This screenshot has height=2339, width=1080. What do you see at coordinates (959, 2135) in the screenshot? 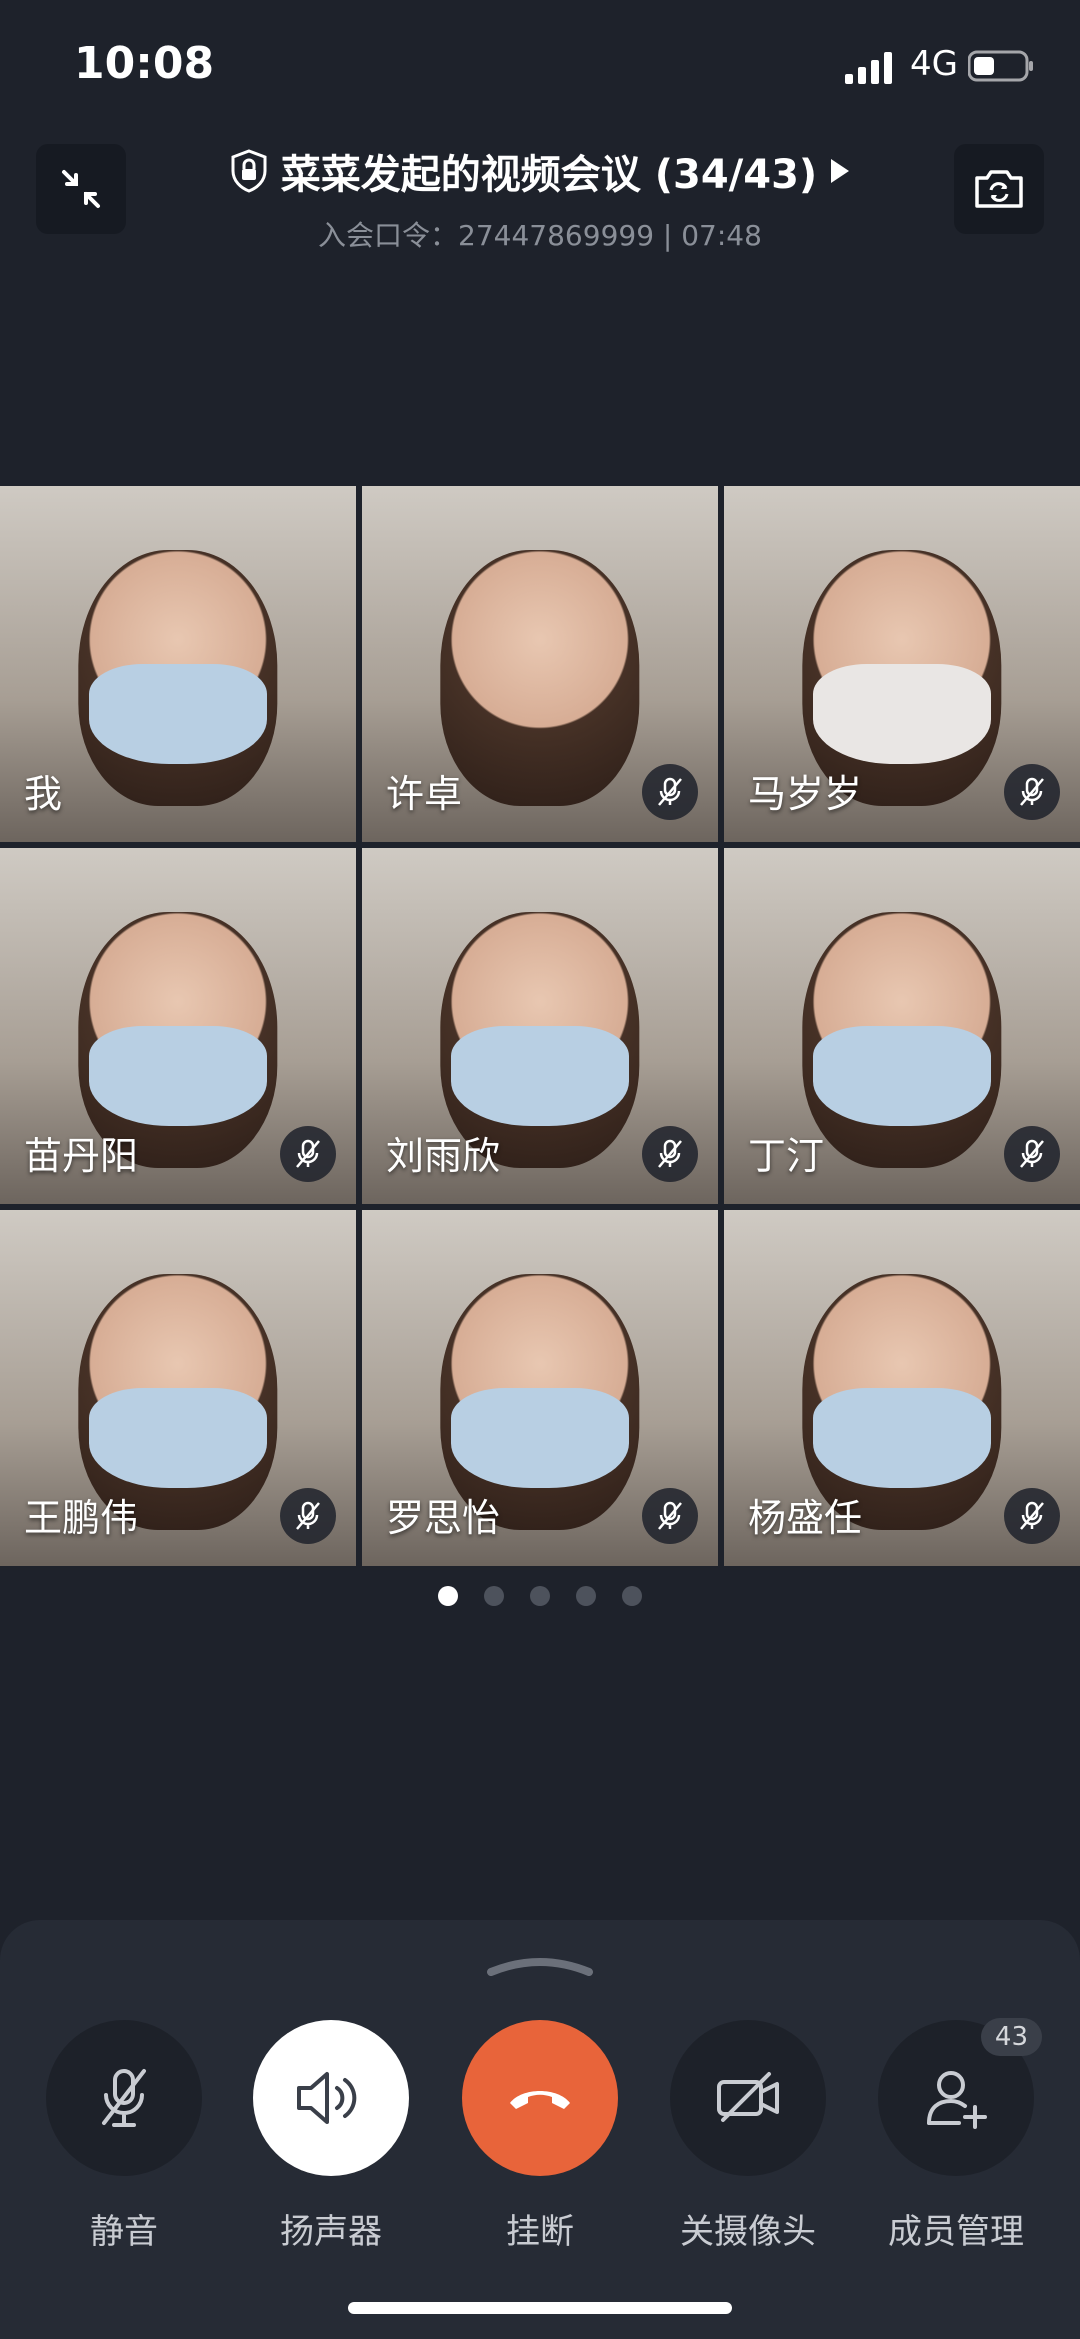
I see `members-control: 43 成员管理` at bounding box center [959, 2135].